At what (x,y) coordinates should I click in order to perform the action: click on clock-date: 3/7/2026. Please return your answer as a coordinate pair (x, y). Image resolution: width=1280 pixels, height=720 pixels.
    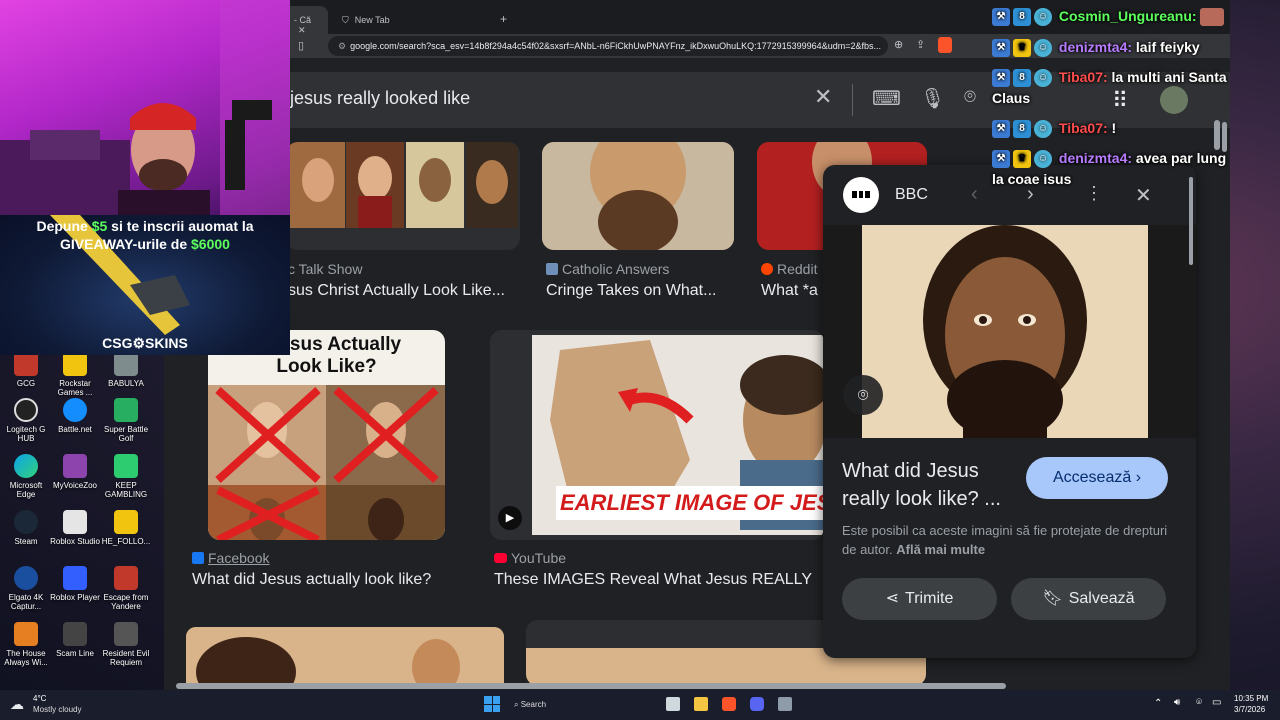
    Looking at the image, I should click on (1249, 709).